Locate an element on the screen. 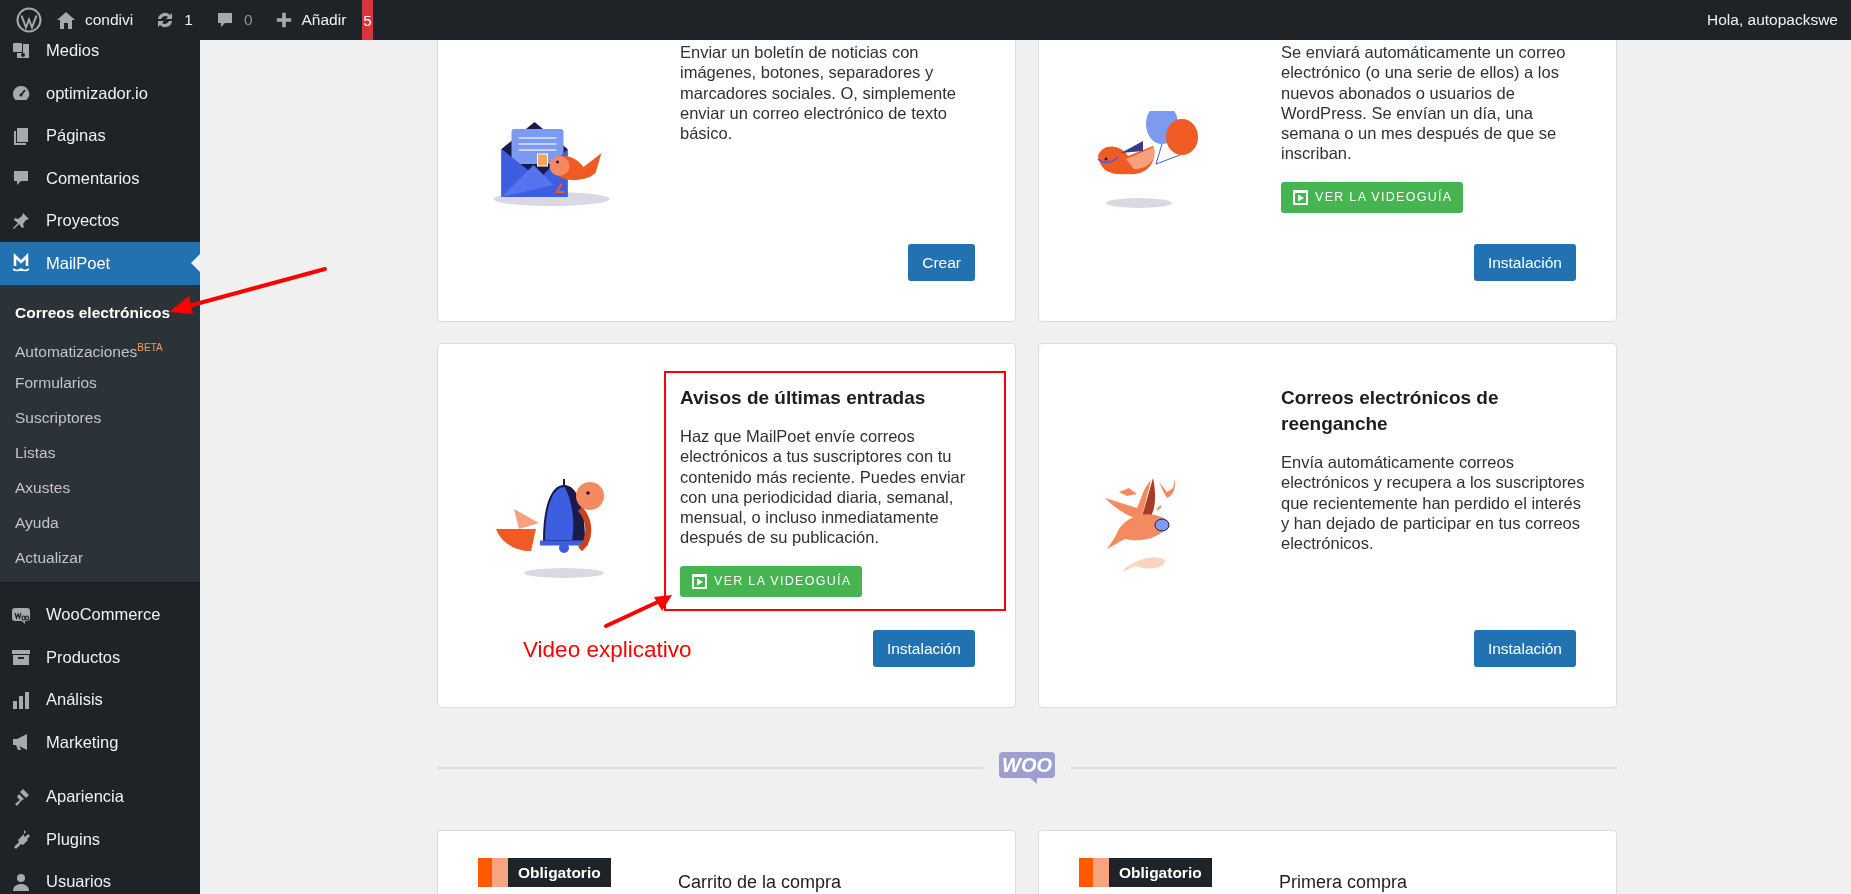 The height and width of the screenshot is (894, 1851). sidebar-item: Medios is located at coordinates (100, 56).